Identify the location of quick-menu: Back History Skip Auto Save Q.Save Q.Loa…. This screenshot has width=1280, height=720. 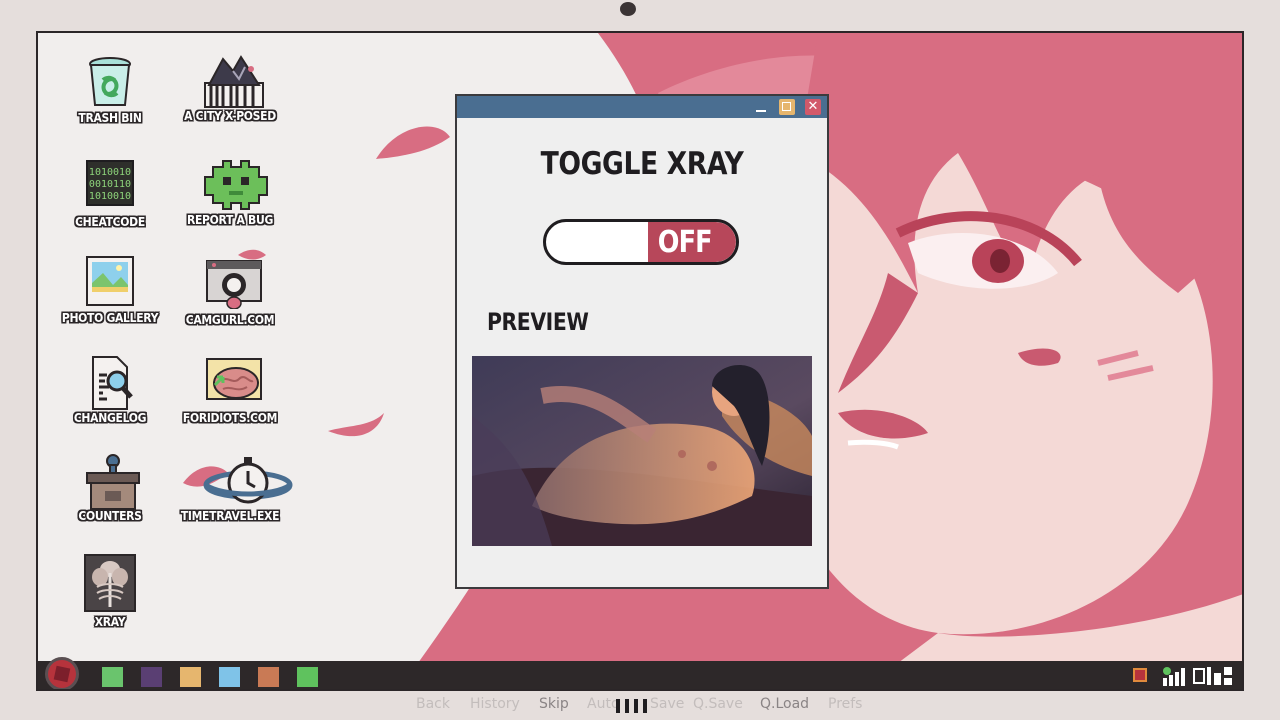
(640, 706).